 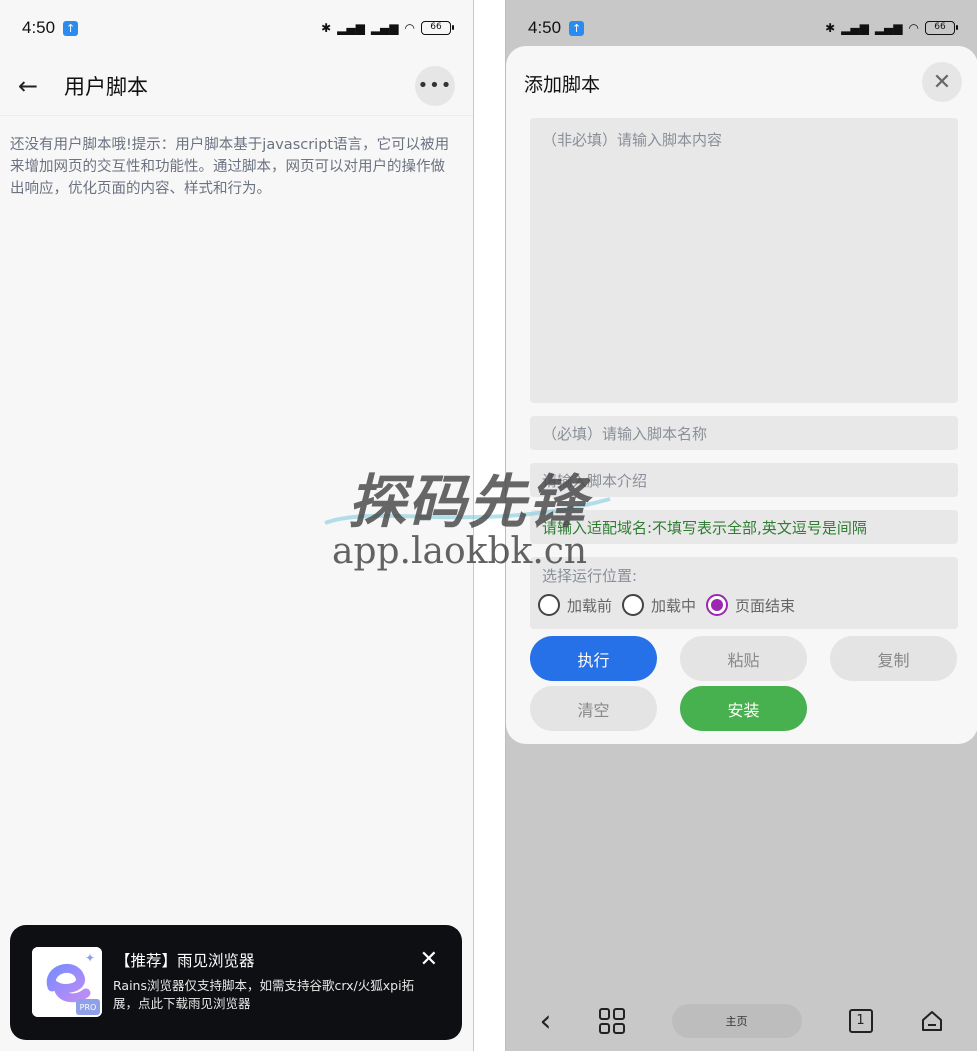 What do you see at coordinates (106, 86) in the screenshot?
I see `page-title: 用户脚本` at bounding box center [106, 86].